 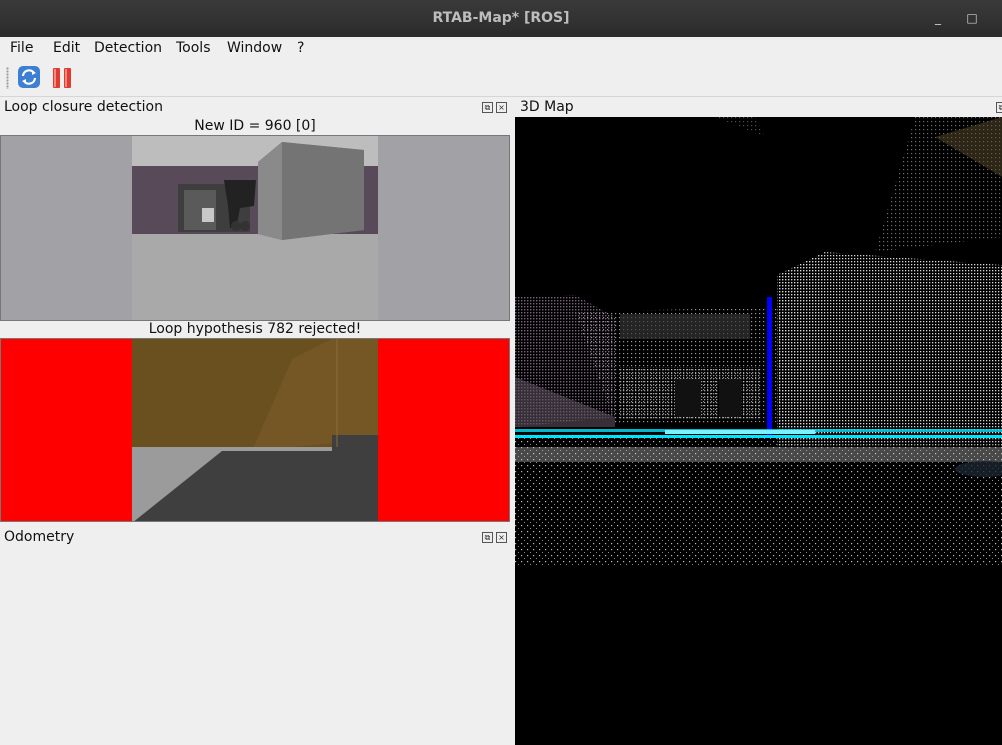 I want to click on window-titlebar: RTAB-Map* [ROS] _ □, so click(x=501, y=18).